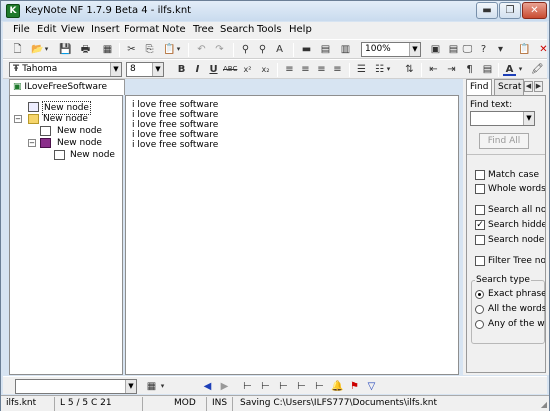 The height and width of the screenshot is (411, 550). Describe the element at coordinates (73, 29) in the screenshot. I see `menu-view: View` at that location.